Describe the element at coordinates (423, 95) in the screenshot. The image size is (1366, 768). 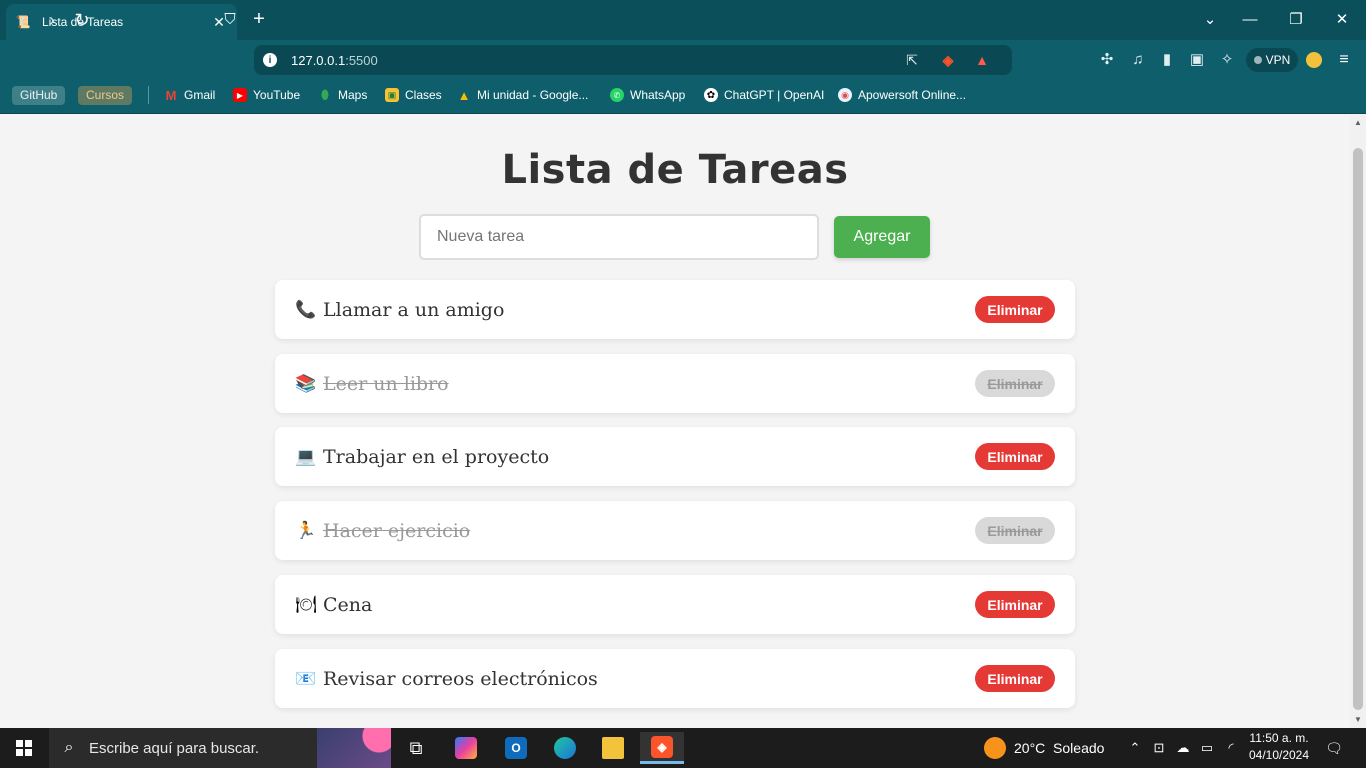
I see `bookmark-label: Clases` at that location.